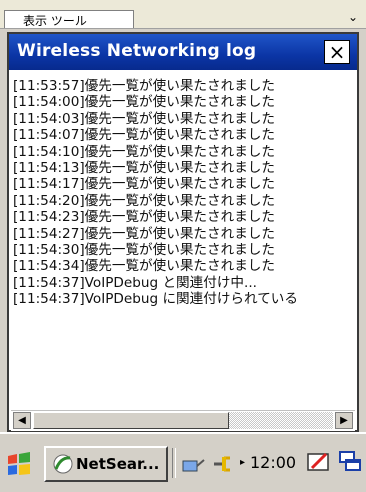 The width and height of the screenshot is (366, 492). I want to click on power-plug-icon, so click(222, 465).